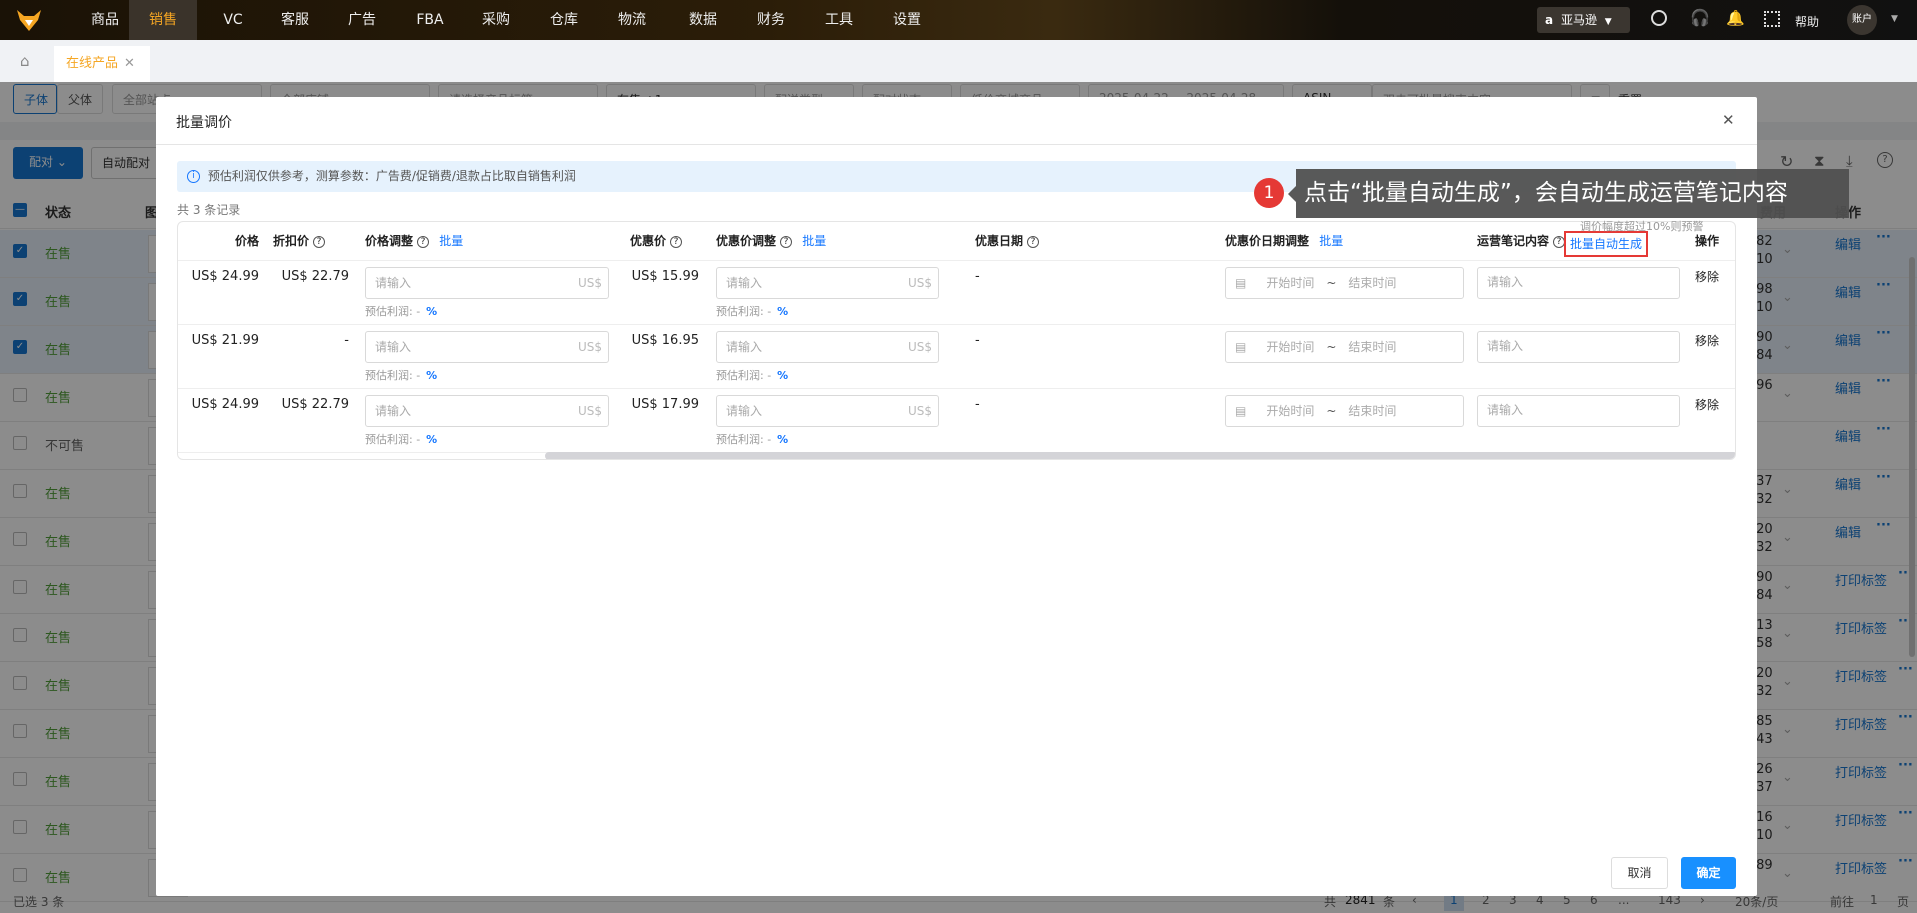  I want to click on price-value: US$ 24.99, so click(225, 276).